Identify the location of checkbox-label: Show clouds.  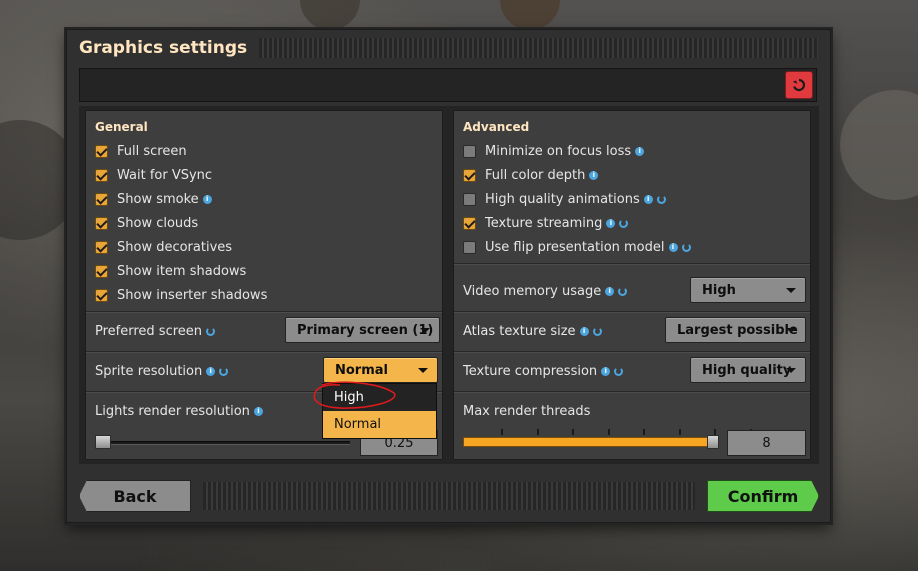
(158, 223).